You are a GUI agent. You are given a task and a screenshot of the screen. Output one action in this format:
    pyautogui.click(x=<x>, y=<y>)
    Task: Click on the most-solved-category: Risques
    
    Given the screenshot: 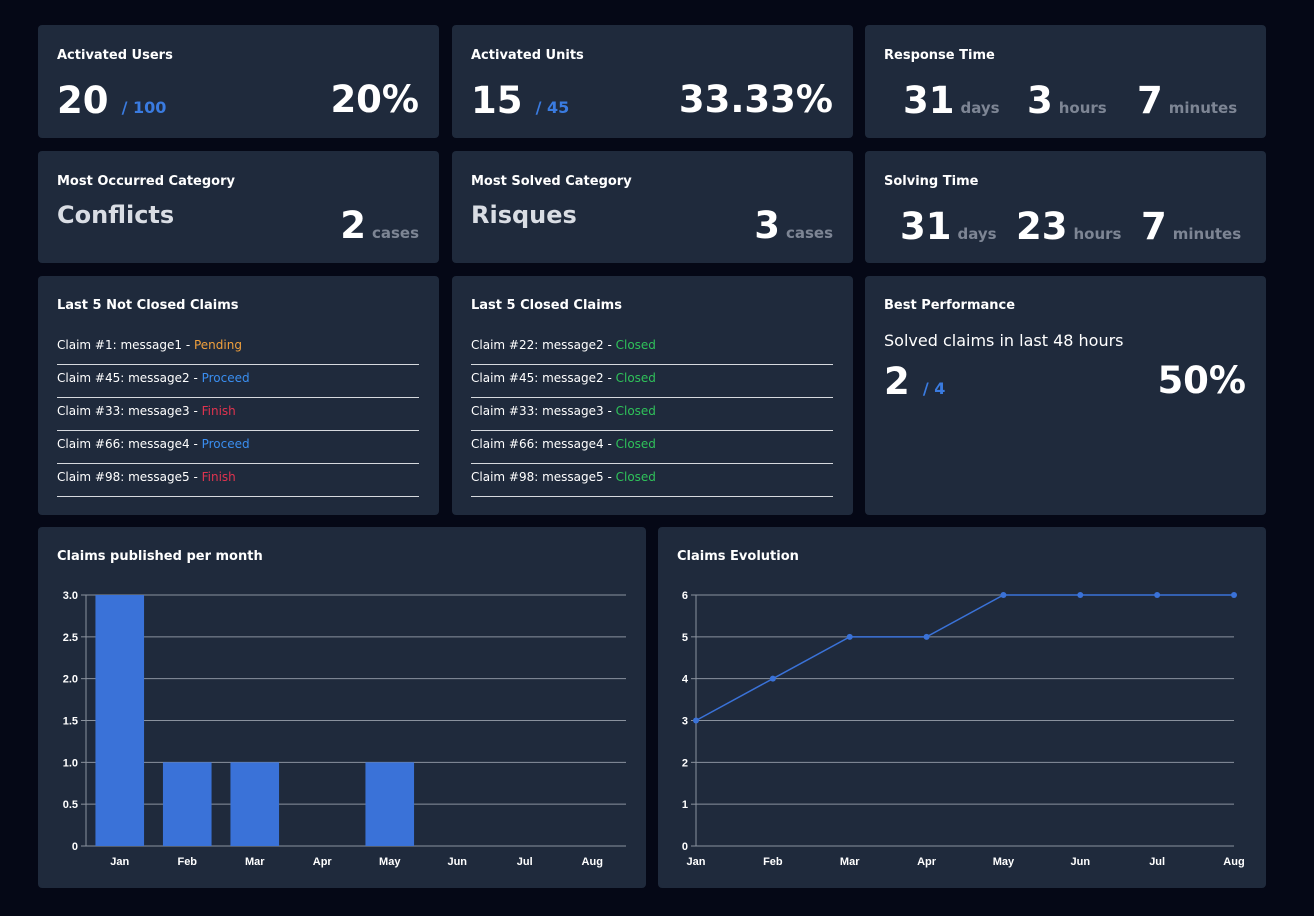 What is the action you would take?
    pyautogui.click(x=524, y=215)
    